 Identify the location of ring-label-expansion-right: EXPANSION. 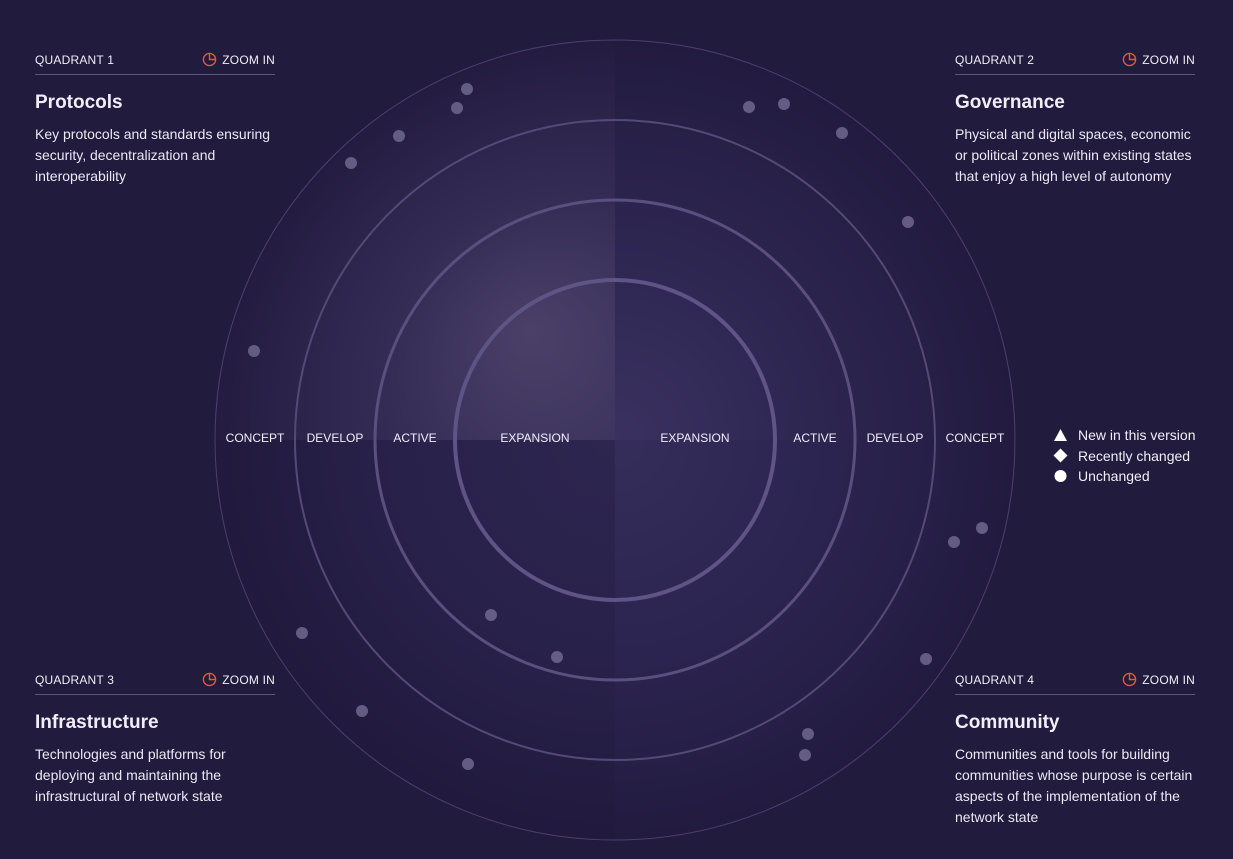
(694, 438).